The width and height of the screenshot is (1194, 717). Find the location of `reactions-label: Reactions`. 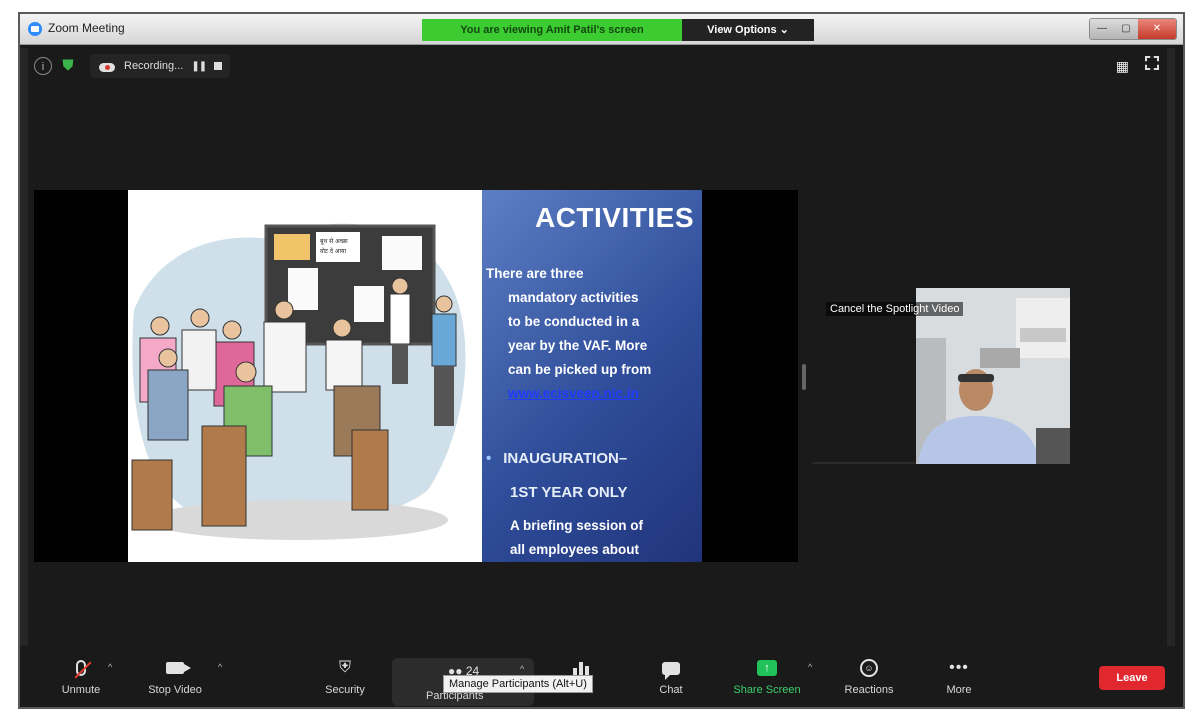

reactions-label: Reactions is located at coordinates (869, 690).